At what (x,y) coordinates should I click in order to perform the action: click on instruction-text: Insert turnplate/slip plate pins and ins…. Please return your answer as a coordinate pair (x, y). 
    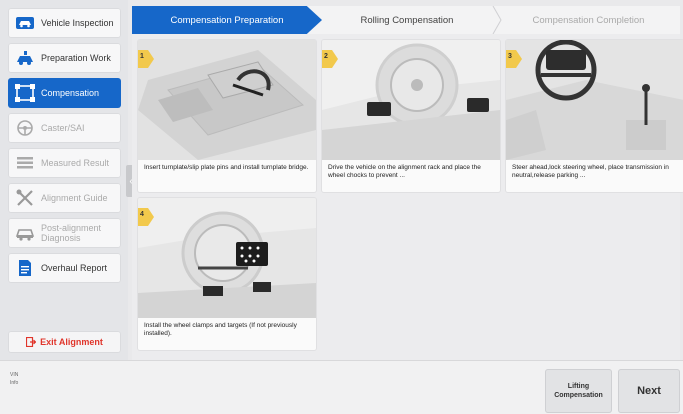
    Looking at the image, I should click on (226, 167).